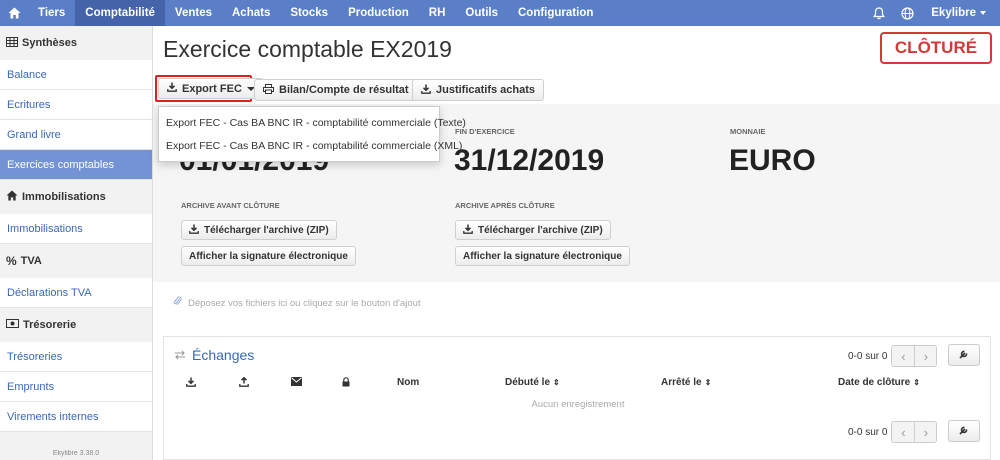  I want to click on status-stamp: CLÔTURÉ, so click(936, 48).